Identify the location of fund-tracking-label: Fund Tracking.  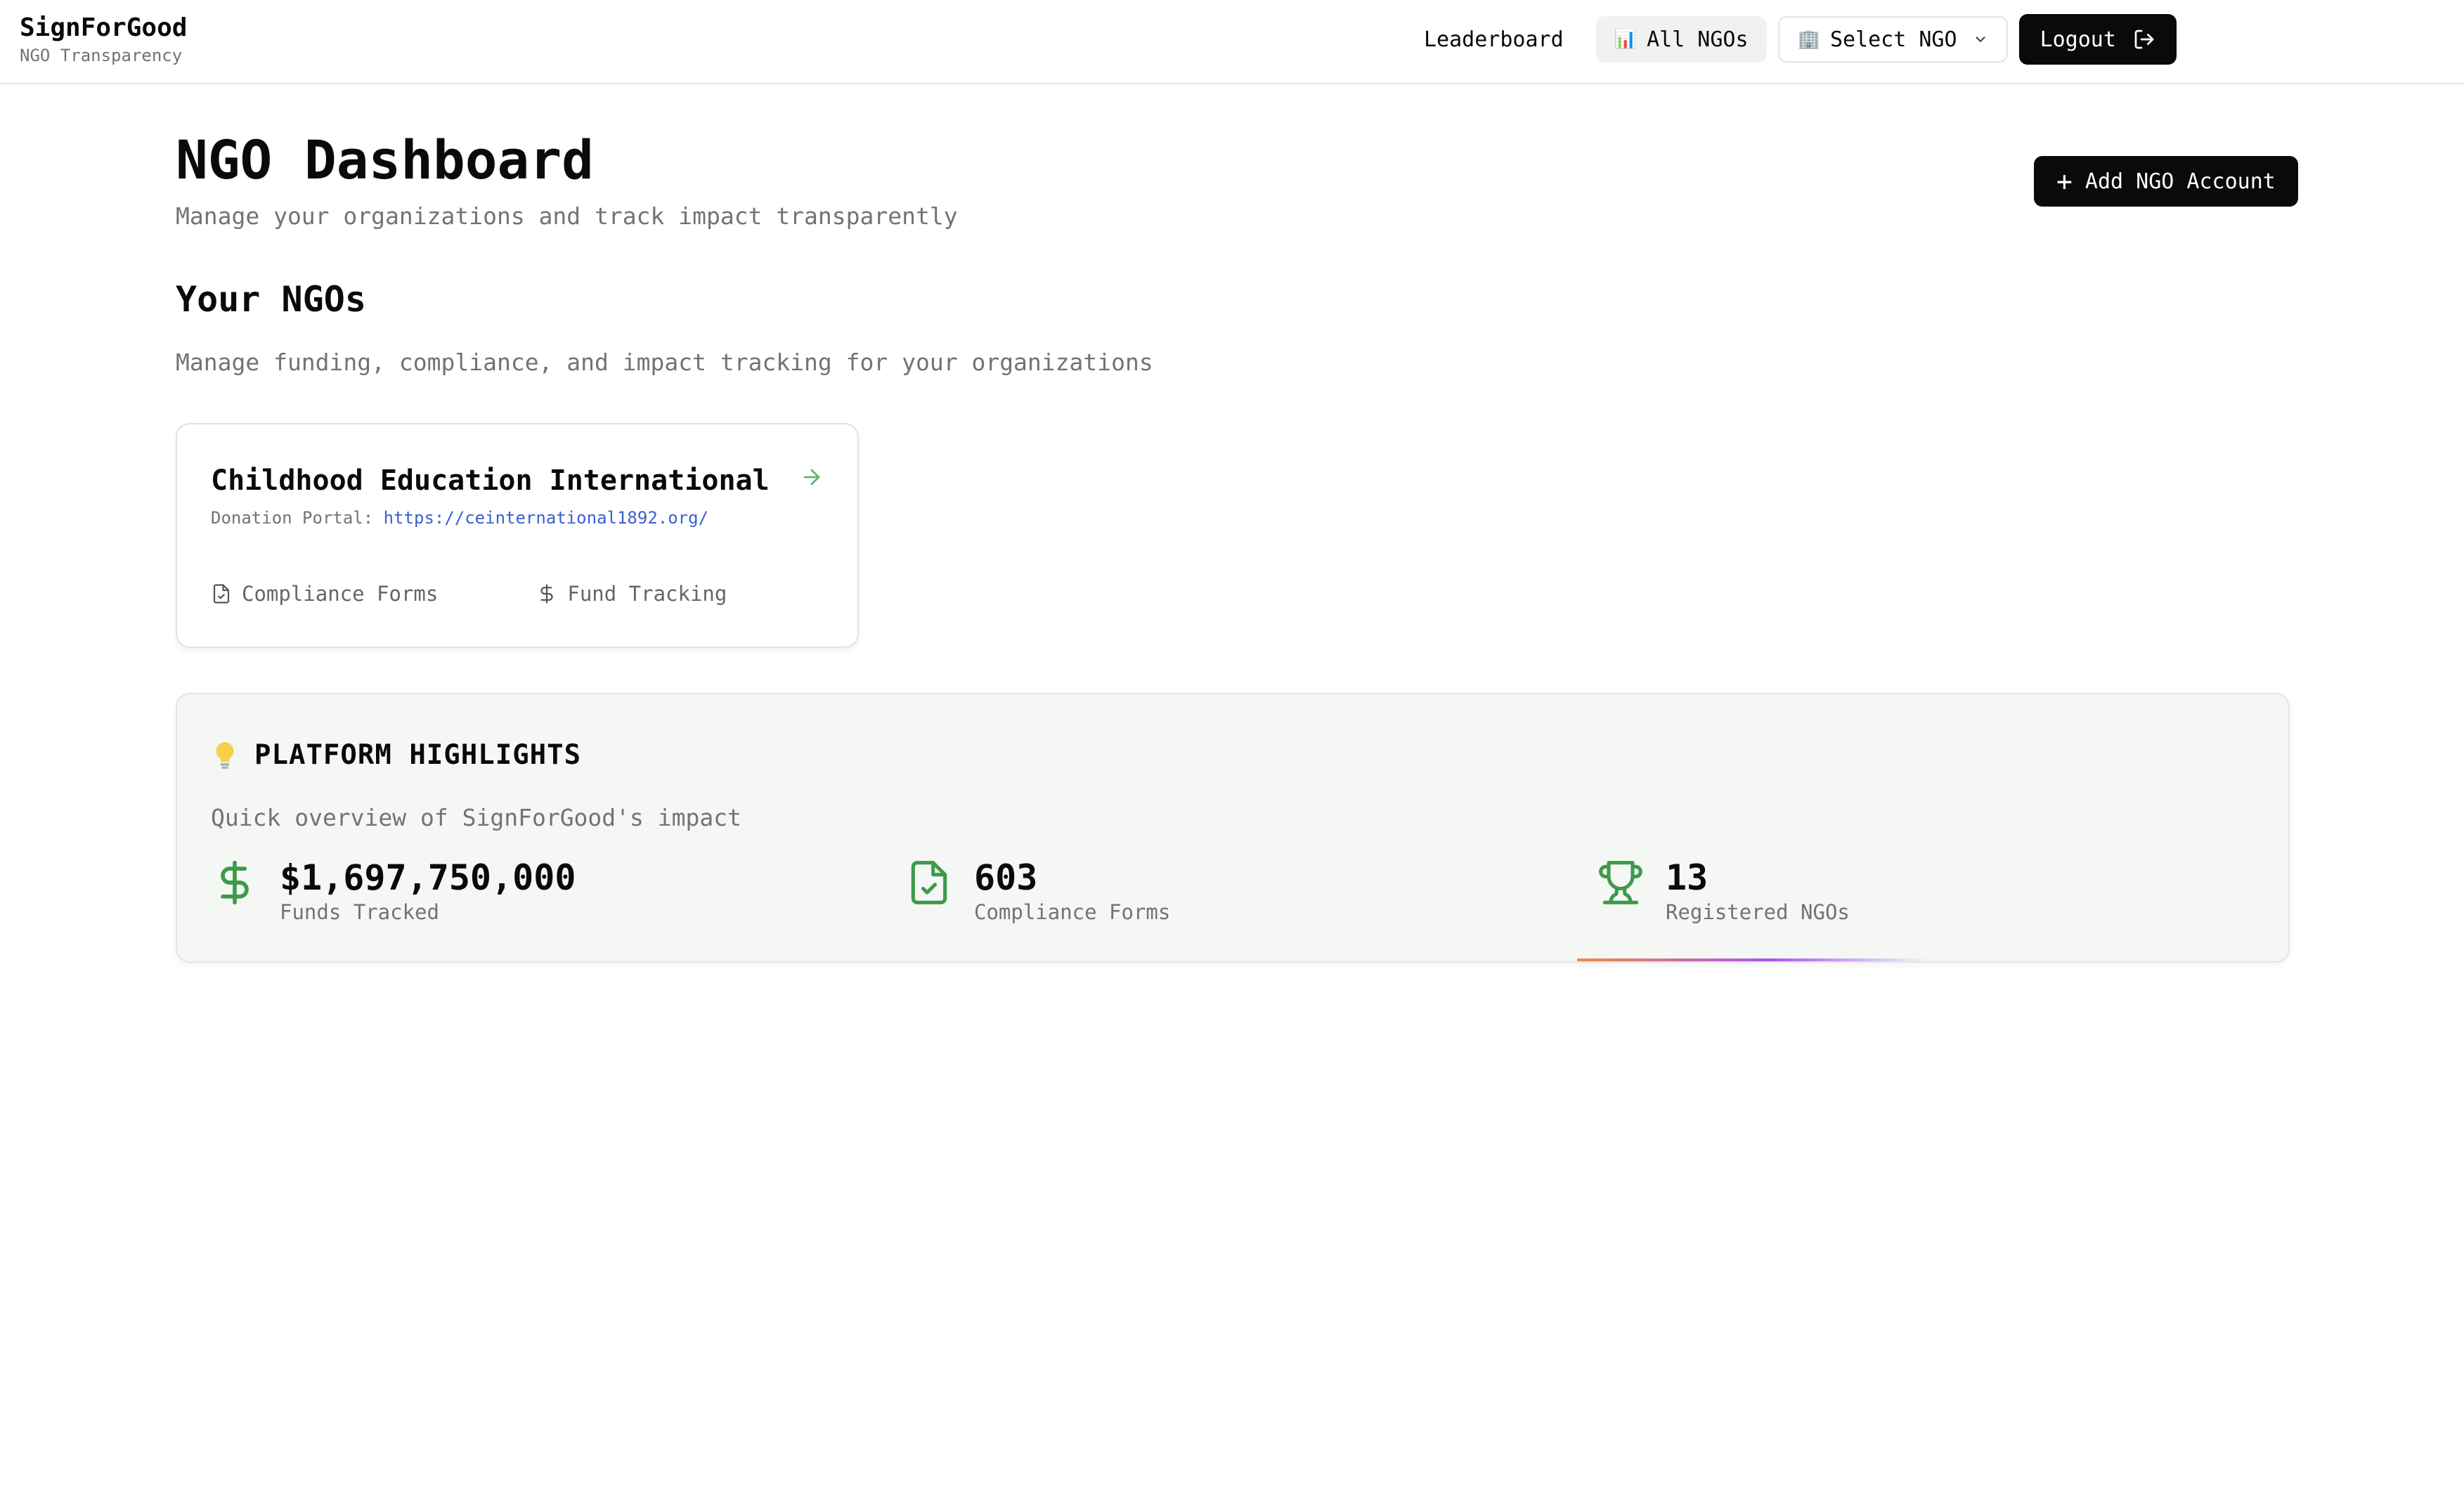
(647, 594).